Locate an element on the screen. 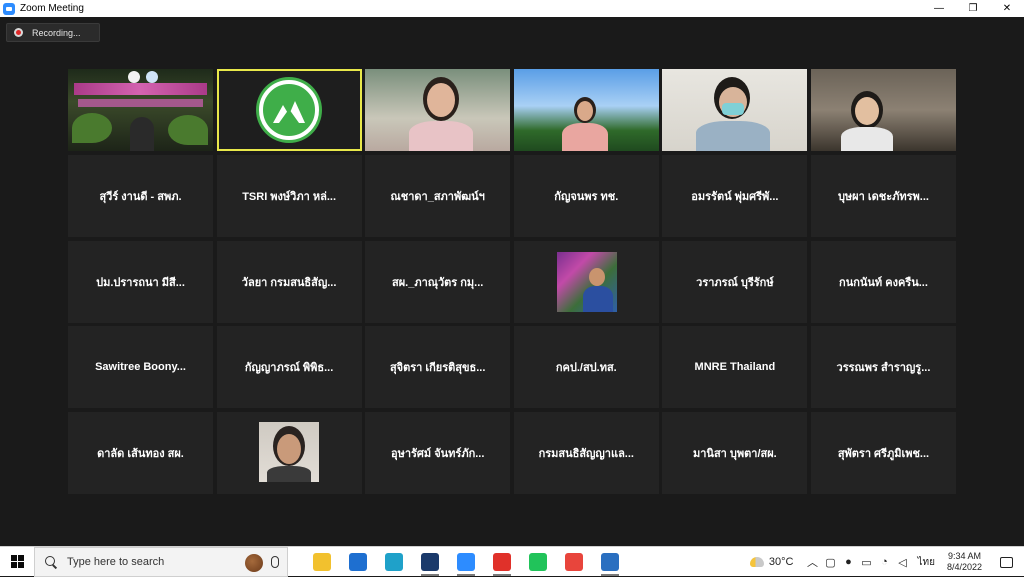  minimize-button: — is located at coordinates (939, 8).